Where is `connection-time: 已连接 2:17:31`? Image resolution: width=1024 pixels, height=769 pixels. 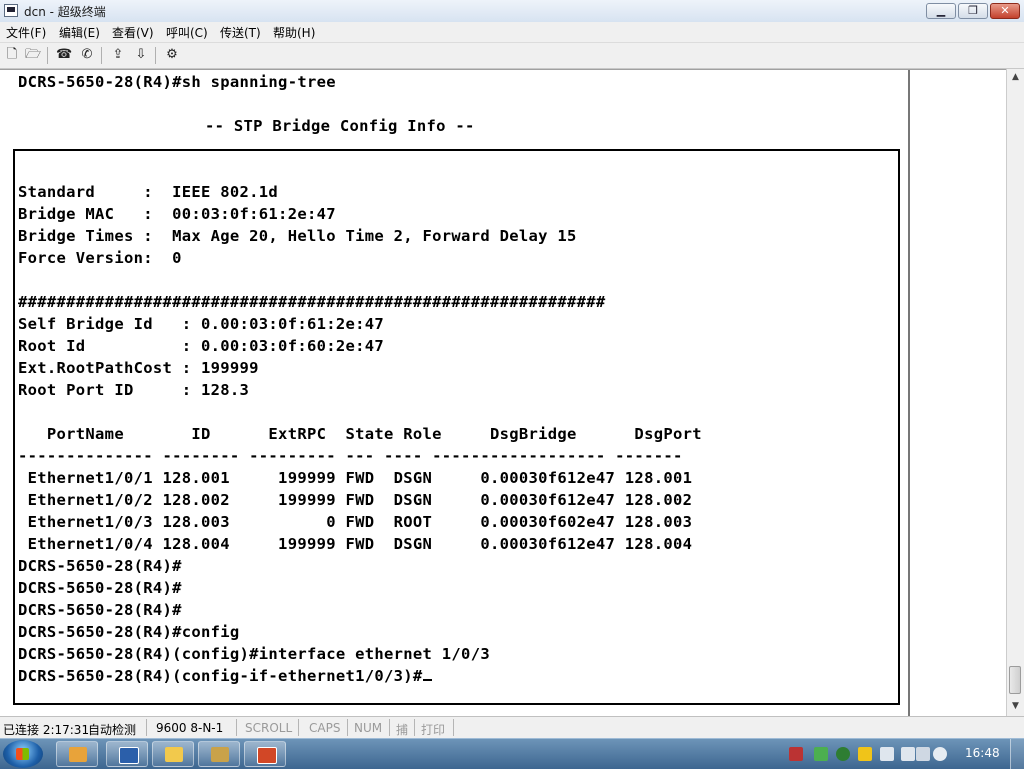
connection-time: 已连接 2:17:31 is located at coordinates (46, 730).